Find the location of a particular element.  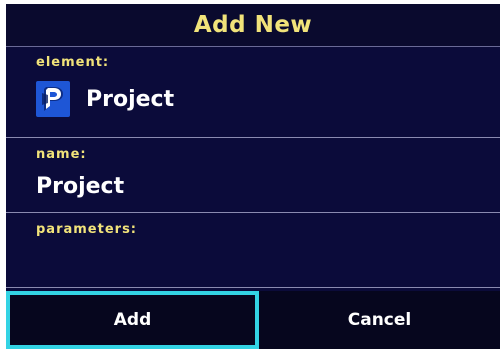

element-label: element: is located at coordinates (73, 62).